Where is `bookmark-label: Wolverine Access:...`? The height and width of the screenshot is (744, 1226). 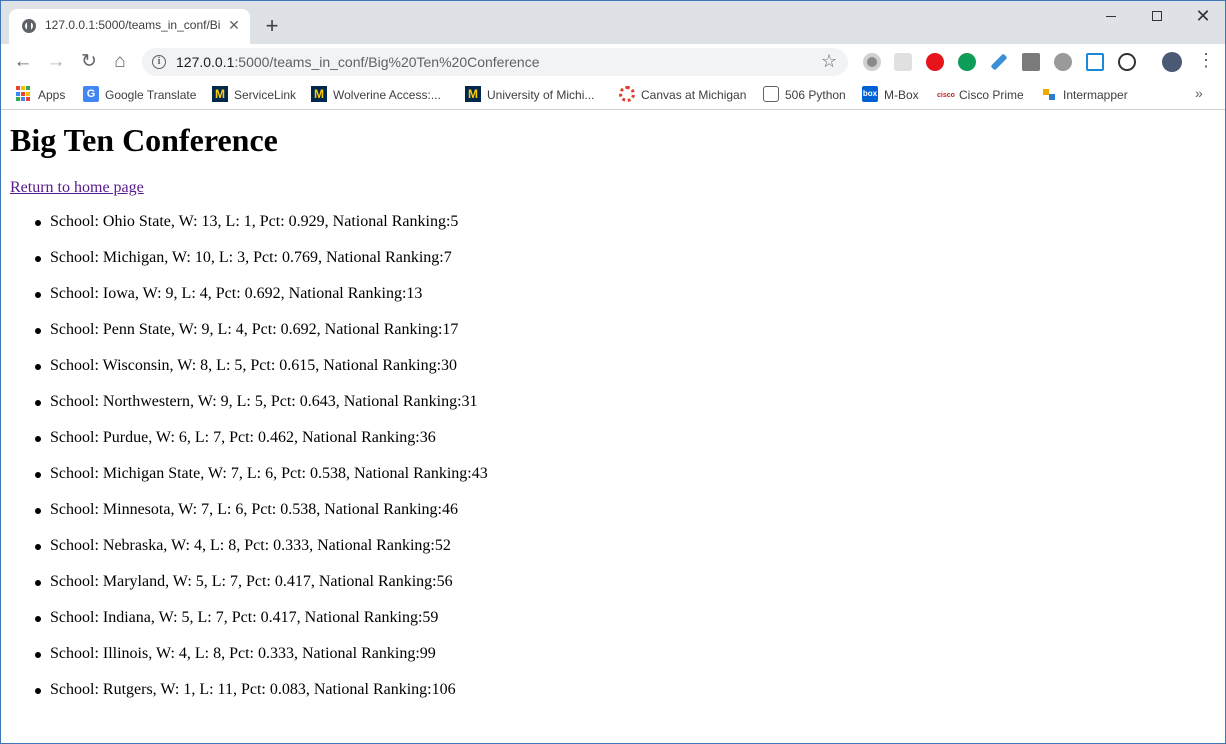 bookmark-label: Wolverine Access:... is located at coordinates (387, 95).